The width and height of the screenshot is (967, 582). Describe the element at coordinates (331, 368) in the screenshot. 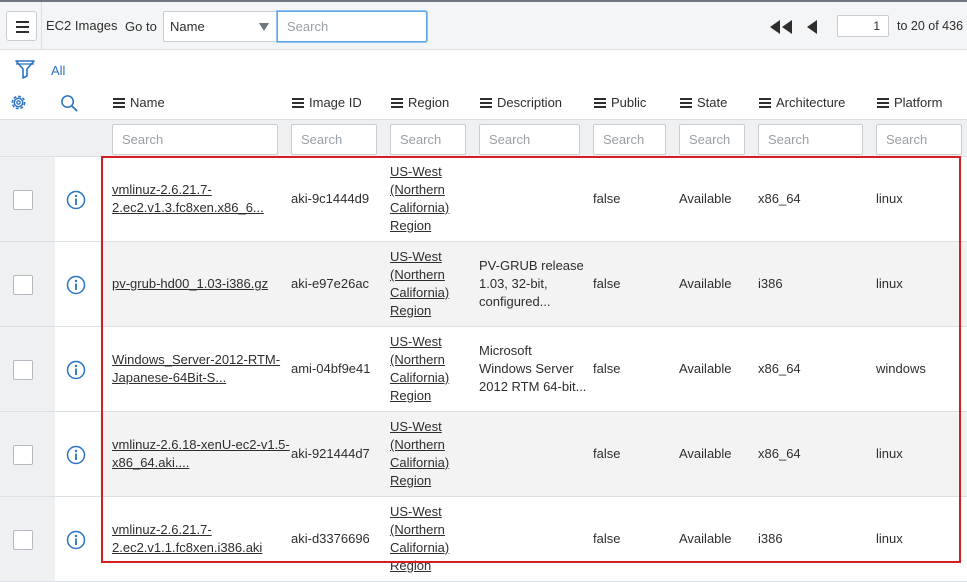

I see `image-id: ami-04bf9e41` at that location.